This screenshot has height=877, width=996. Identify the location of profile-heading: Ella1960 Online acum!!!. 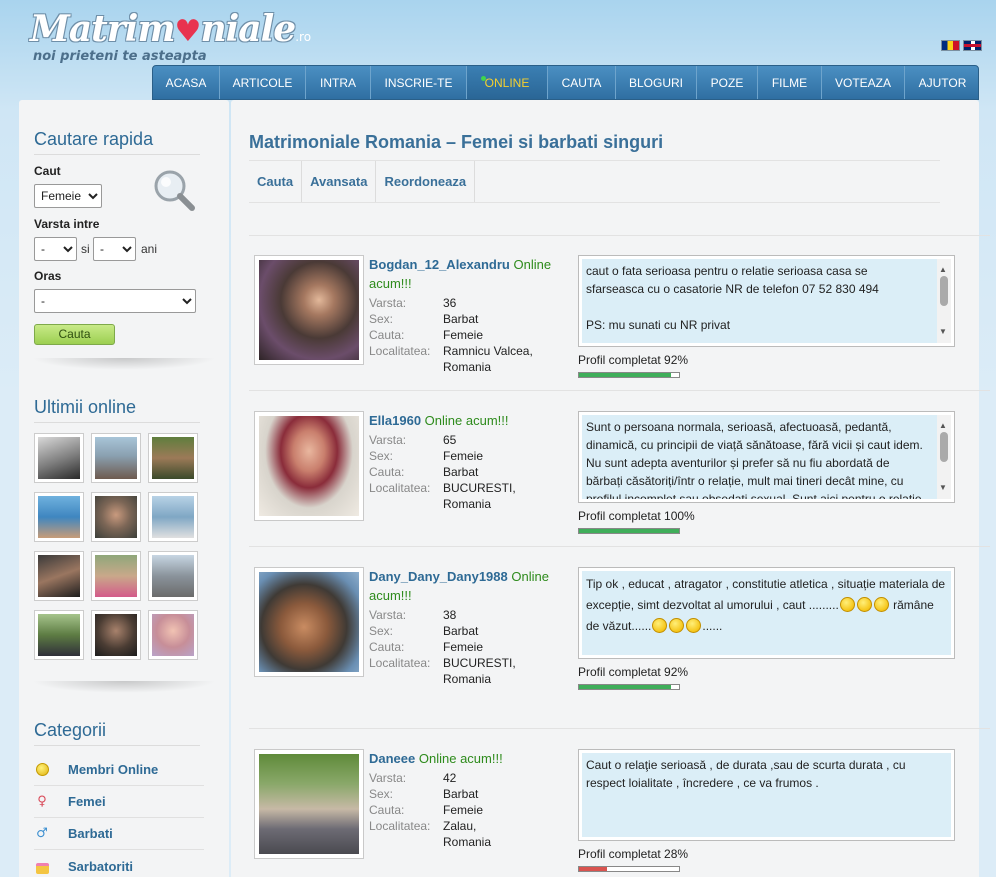
(464, 420).